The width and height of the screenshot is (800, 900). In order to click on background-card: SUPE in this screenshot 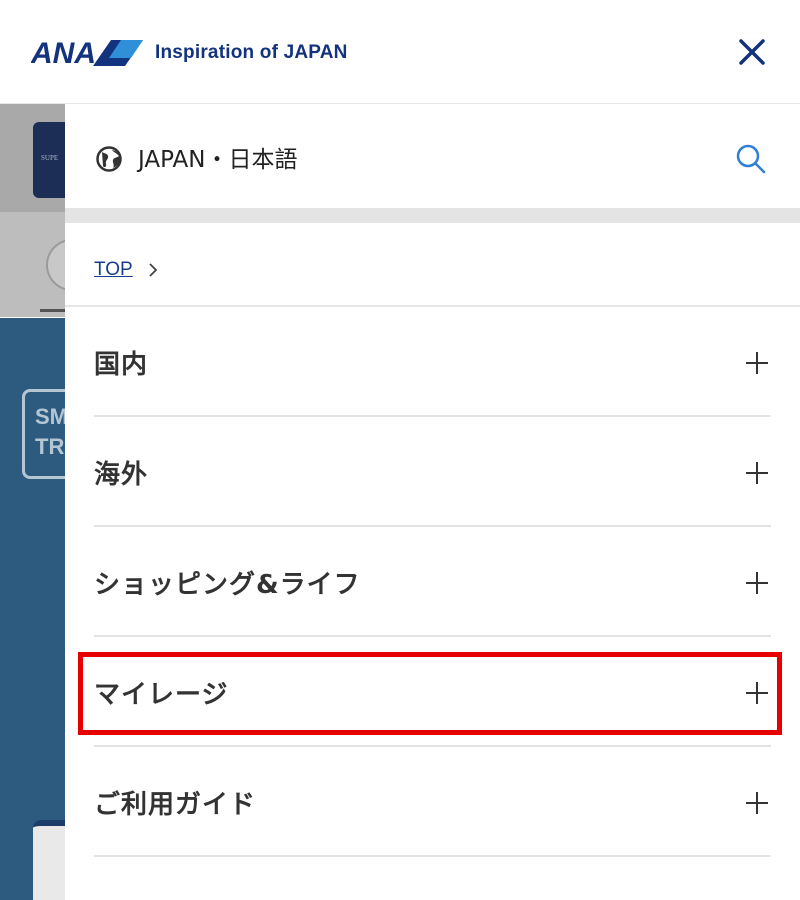, I will do `click(49, 160)`.